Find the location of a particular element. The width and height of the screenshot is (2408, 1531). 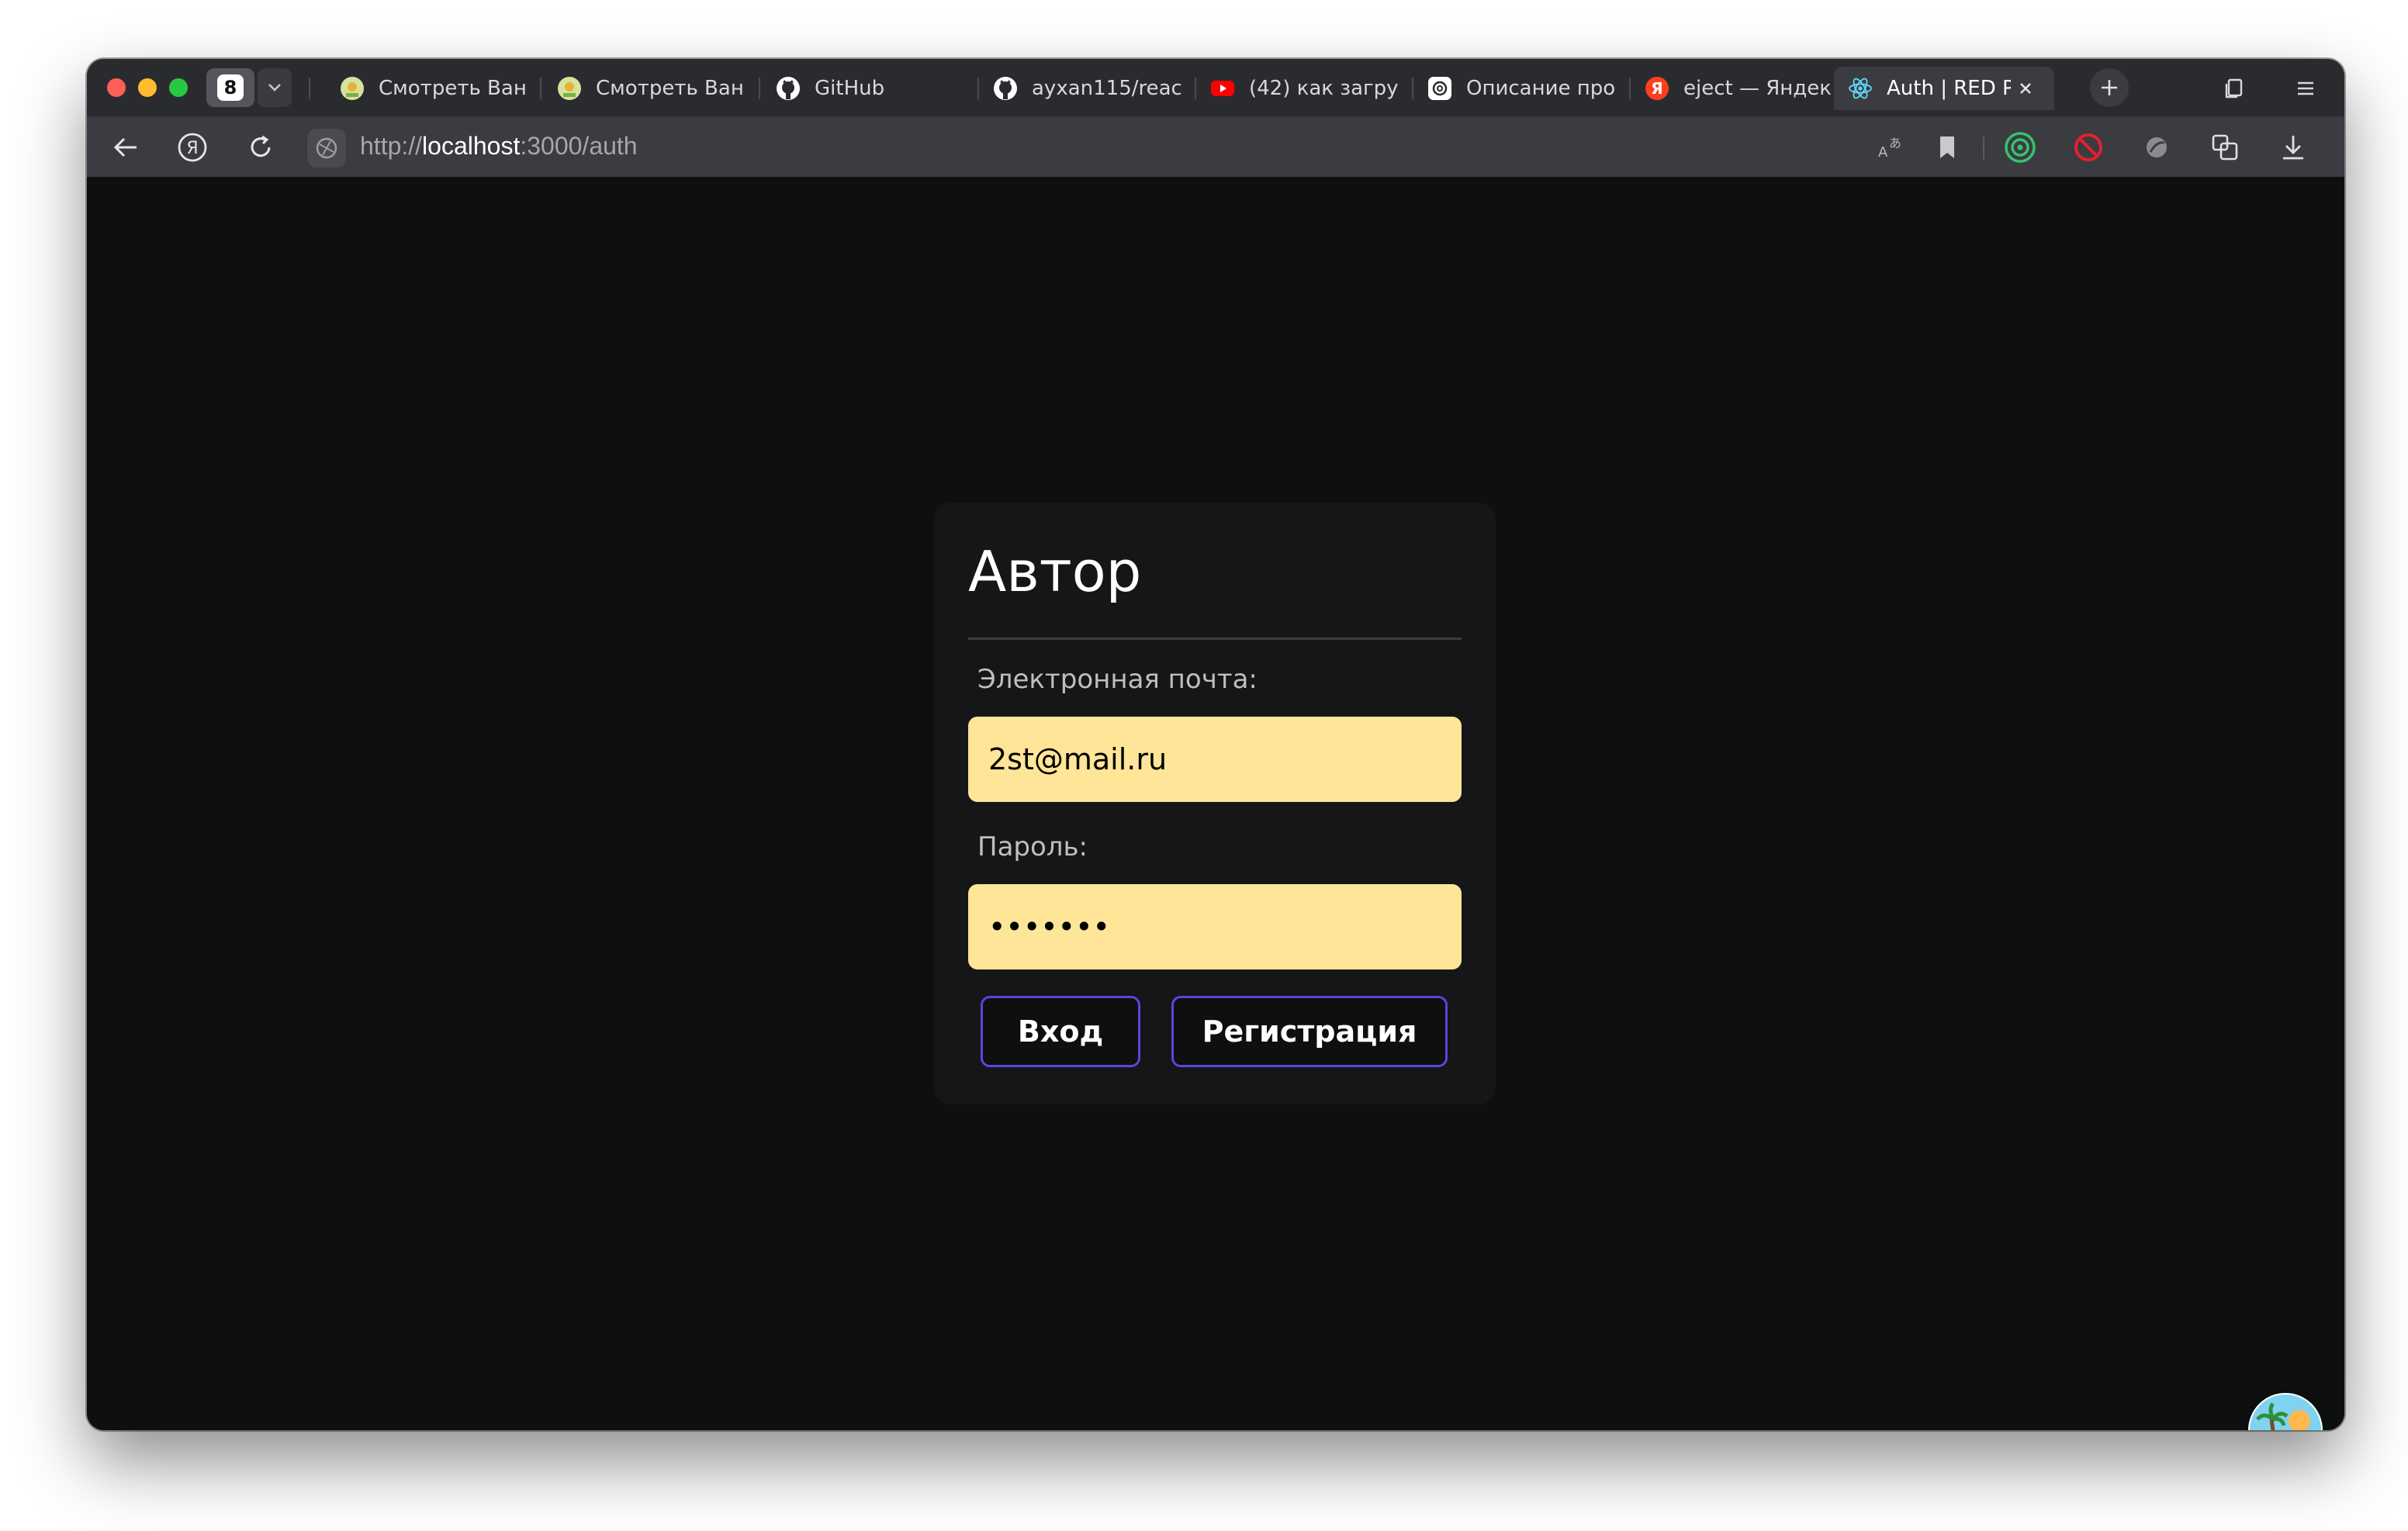

collections-icon is located at coordinates (2234, 88).